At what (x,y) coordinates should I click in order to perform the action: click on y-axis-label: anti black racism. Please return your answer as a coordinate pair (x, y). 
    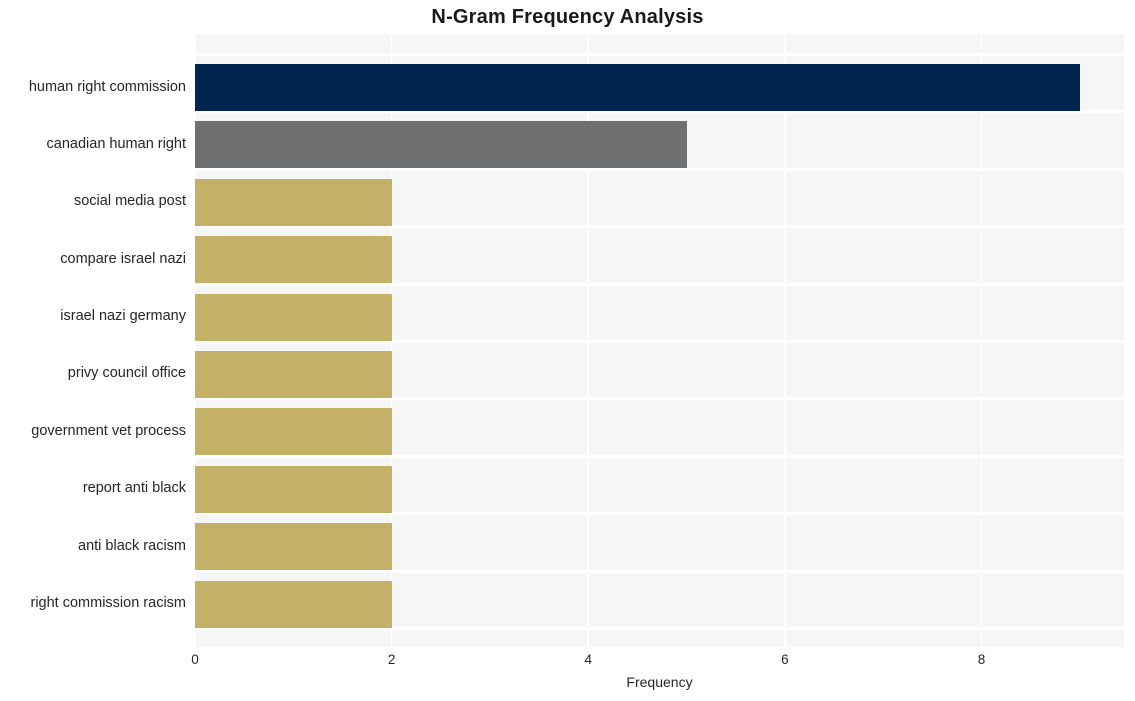
    Looking at the image, I should click on (132, 545).